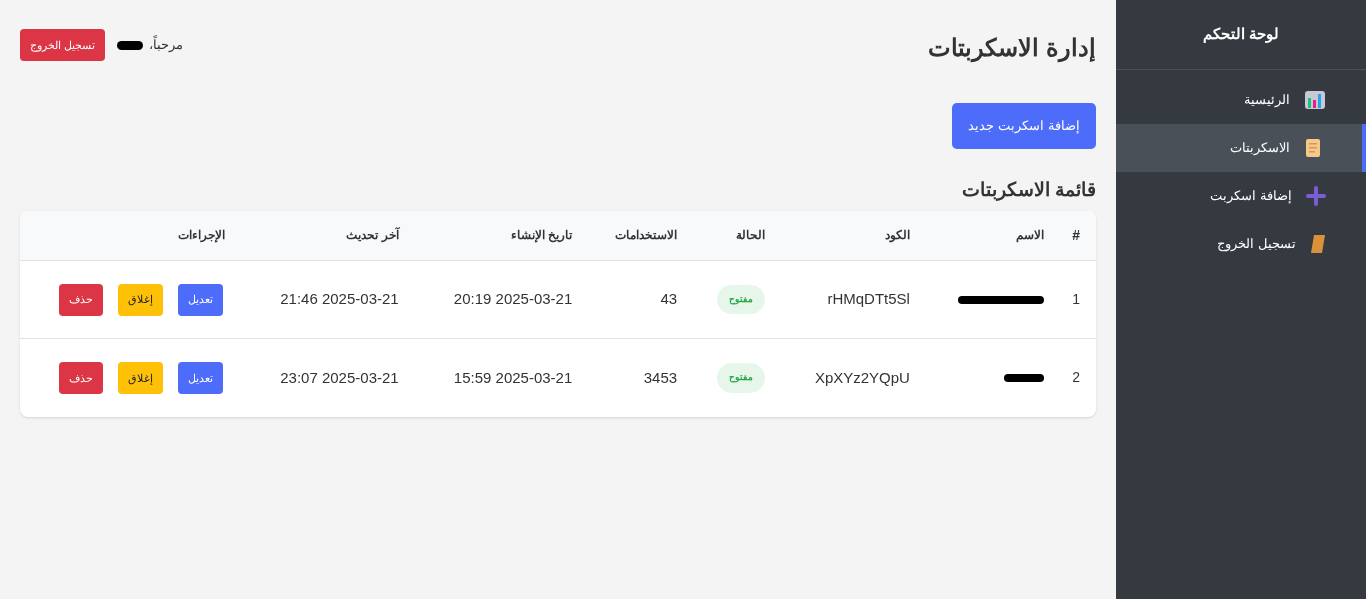  What do you see at coordinates (868, 299) in the screenshot?
I see `table-cell: rHMqDTt5Sl` at bounding box center [868, 299].